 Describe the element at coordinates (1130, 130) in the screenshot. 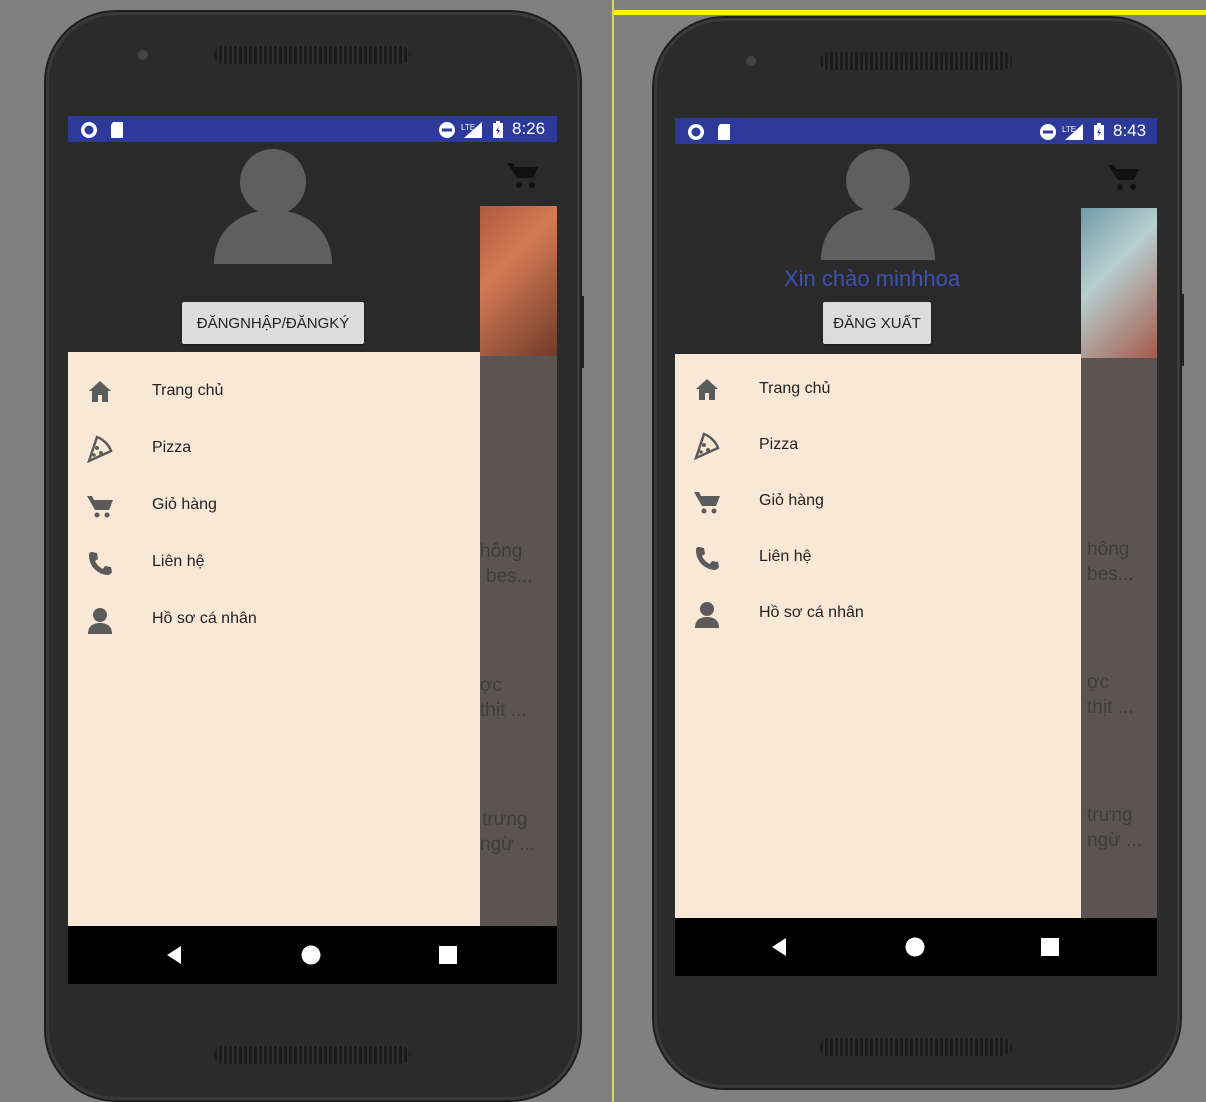

I see `status-time: 8:43` at that location.